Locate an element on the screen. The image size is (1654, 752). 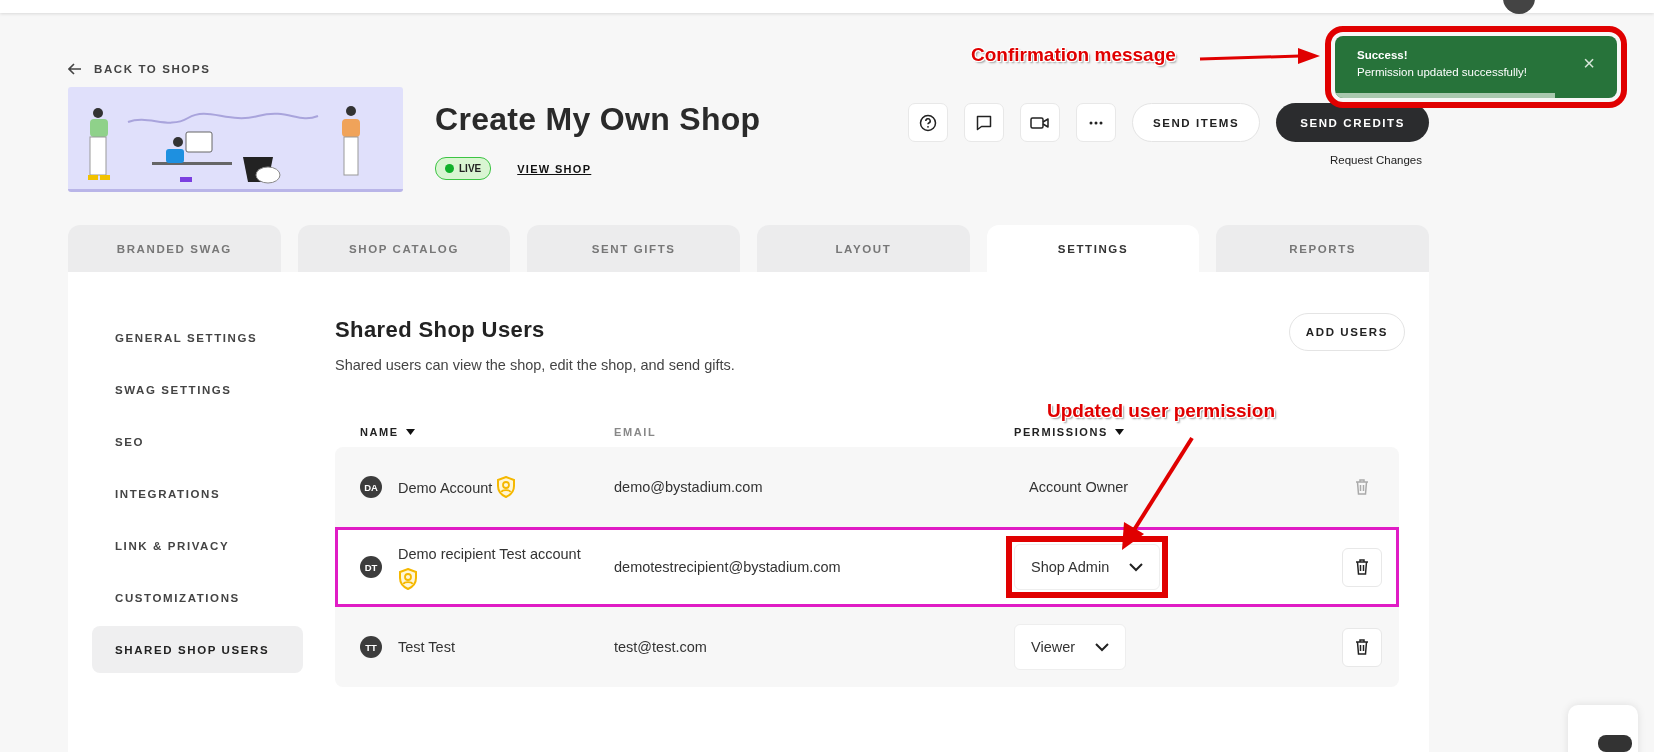
help-icon is located at coordinates (927, 122).